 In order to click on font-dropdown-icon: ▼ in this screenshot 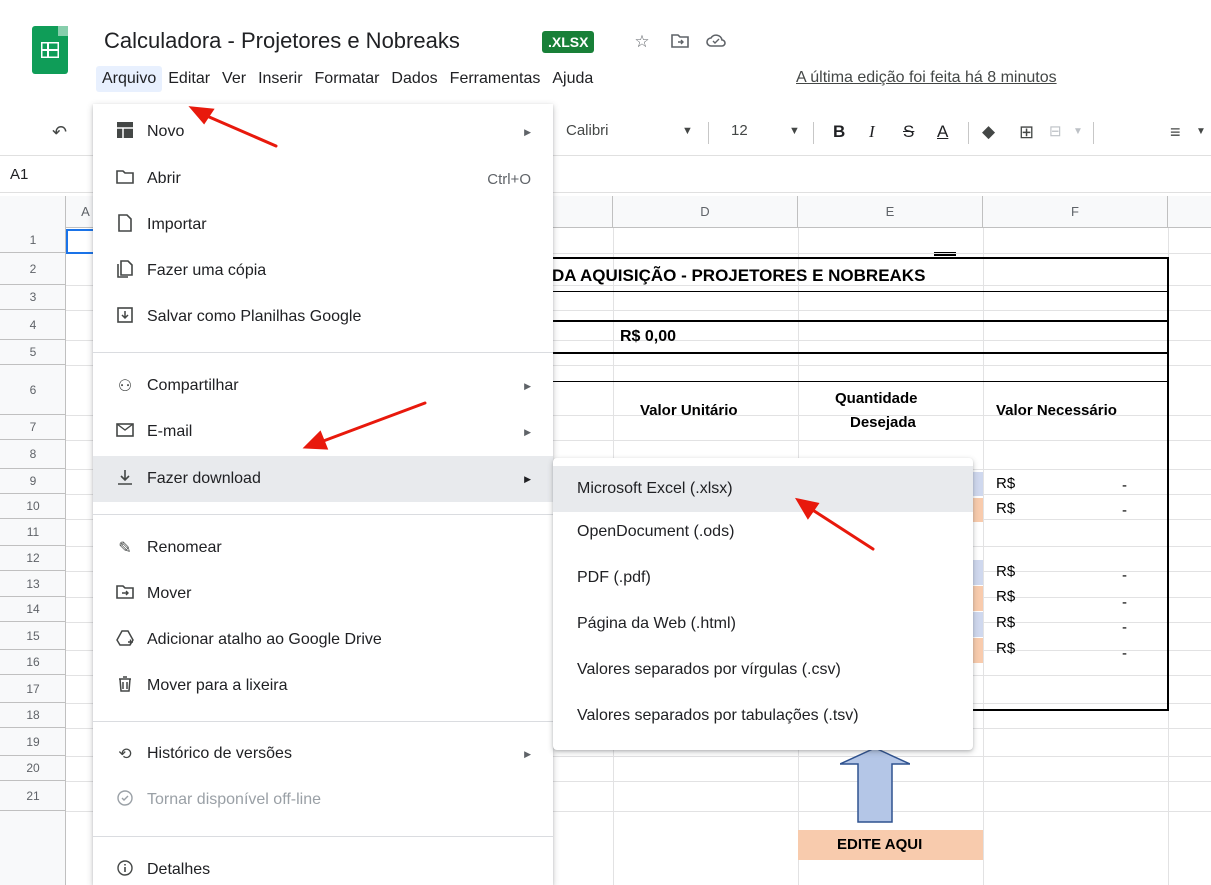, I will do `click(687, 131)`.